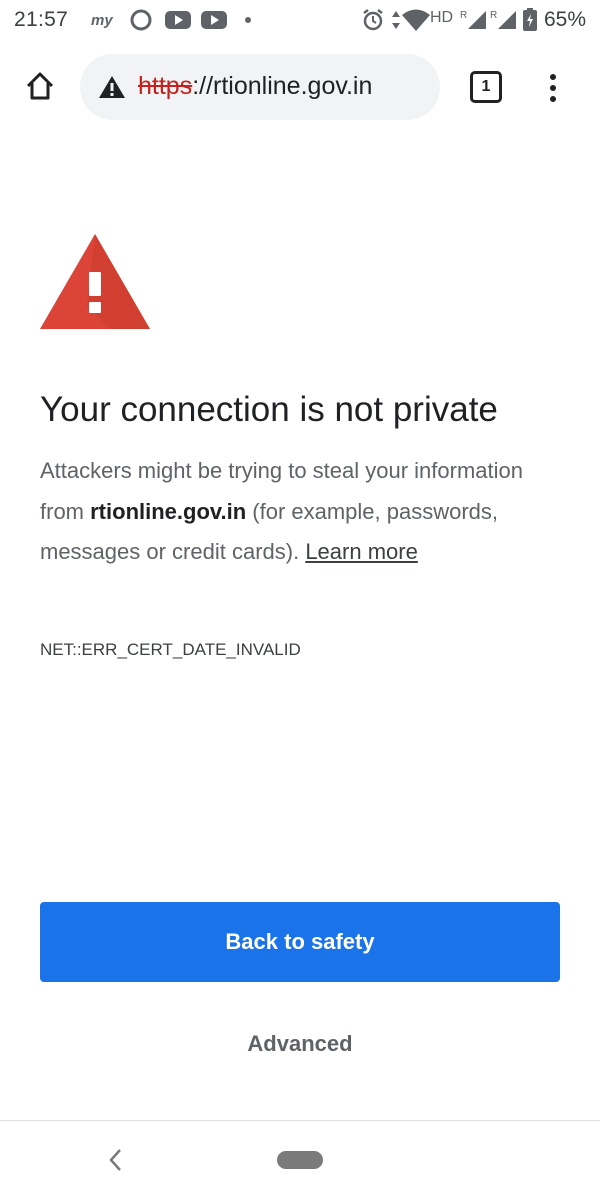 The width and height of the screenshot is (600, 1200). I want to click on browser-toolbar: https://rtionline.gov.in 1, so click(300, 88).